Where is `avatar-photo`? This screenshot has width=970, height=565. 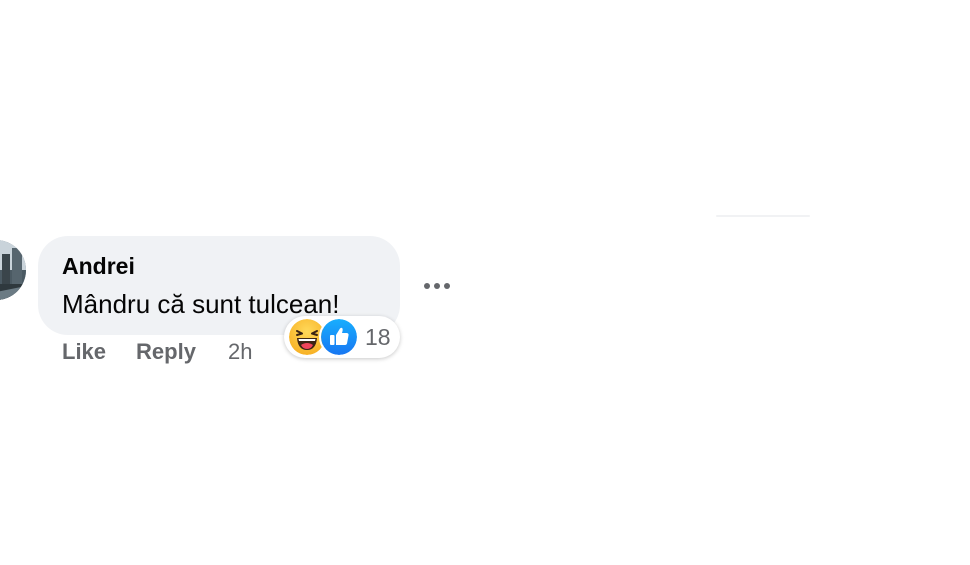 avatar-photo is located at coordinates (13, 270).